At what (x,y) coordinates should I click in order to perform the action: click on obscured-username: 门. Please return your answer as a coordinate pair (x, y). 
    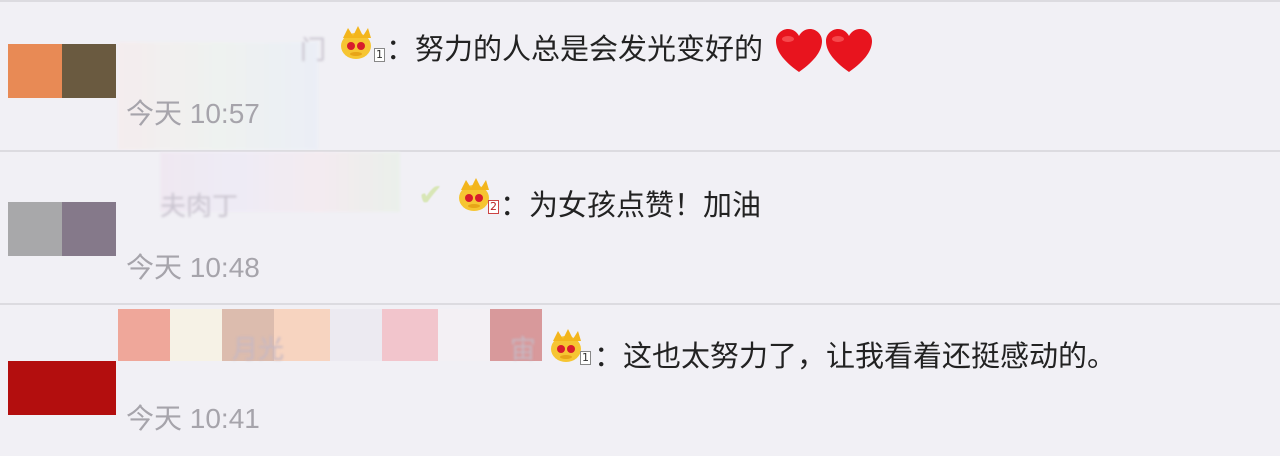
    Looking at the image, I should click on (313, 51).